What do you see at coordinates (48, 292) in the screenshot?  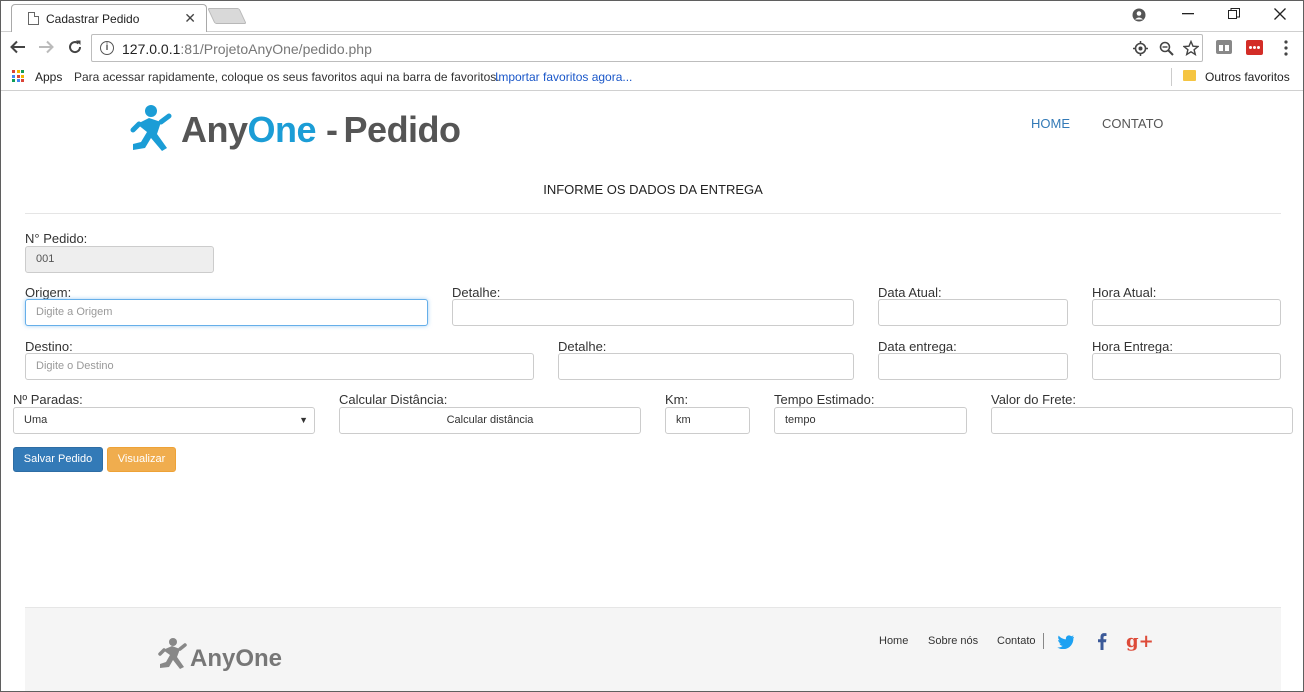 I see `origem-label: Origem:` at bounding box center [48, 292].